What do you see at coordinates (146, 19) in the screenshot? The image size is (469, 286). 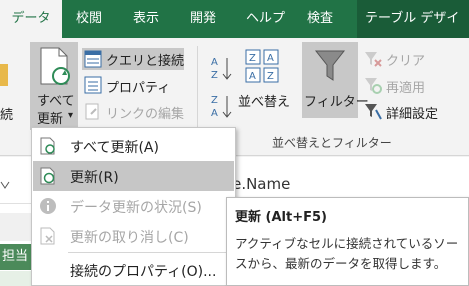 I see `tab-view: 表示` at bounding box center [146, 19].